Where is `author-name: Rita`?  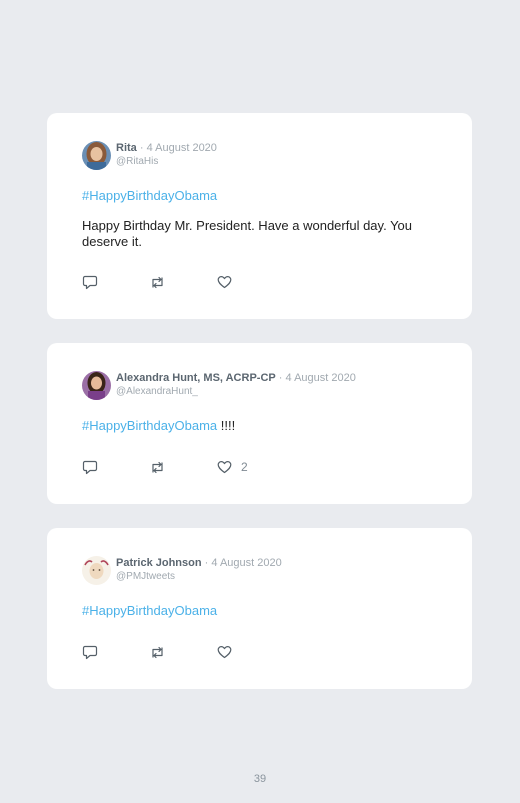 author-name: Rita is located at coordinates (126, 148).